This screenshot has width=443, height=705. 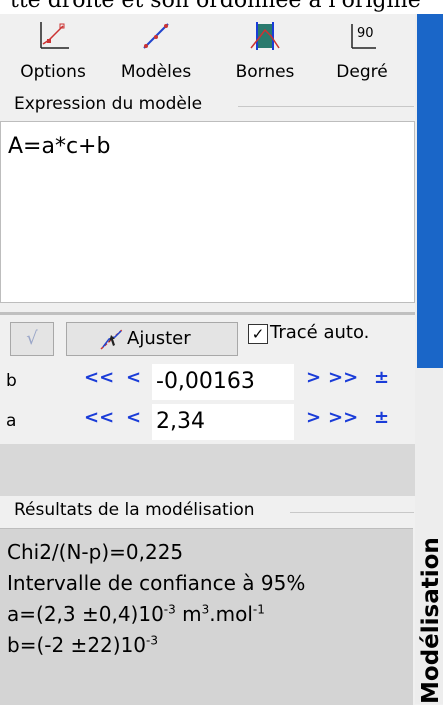 I want to click on param-row-b: b << < -0,00163 > >> ±, so click(x=207, y=382).